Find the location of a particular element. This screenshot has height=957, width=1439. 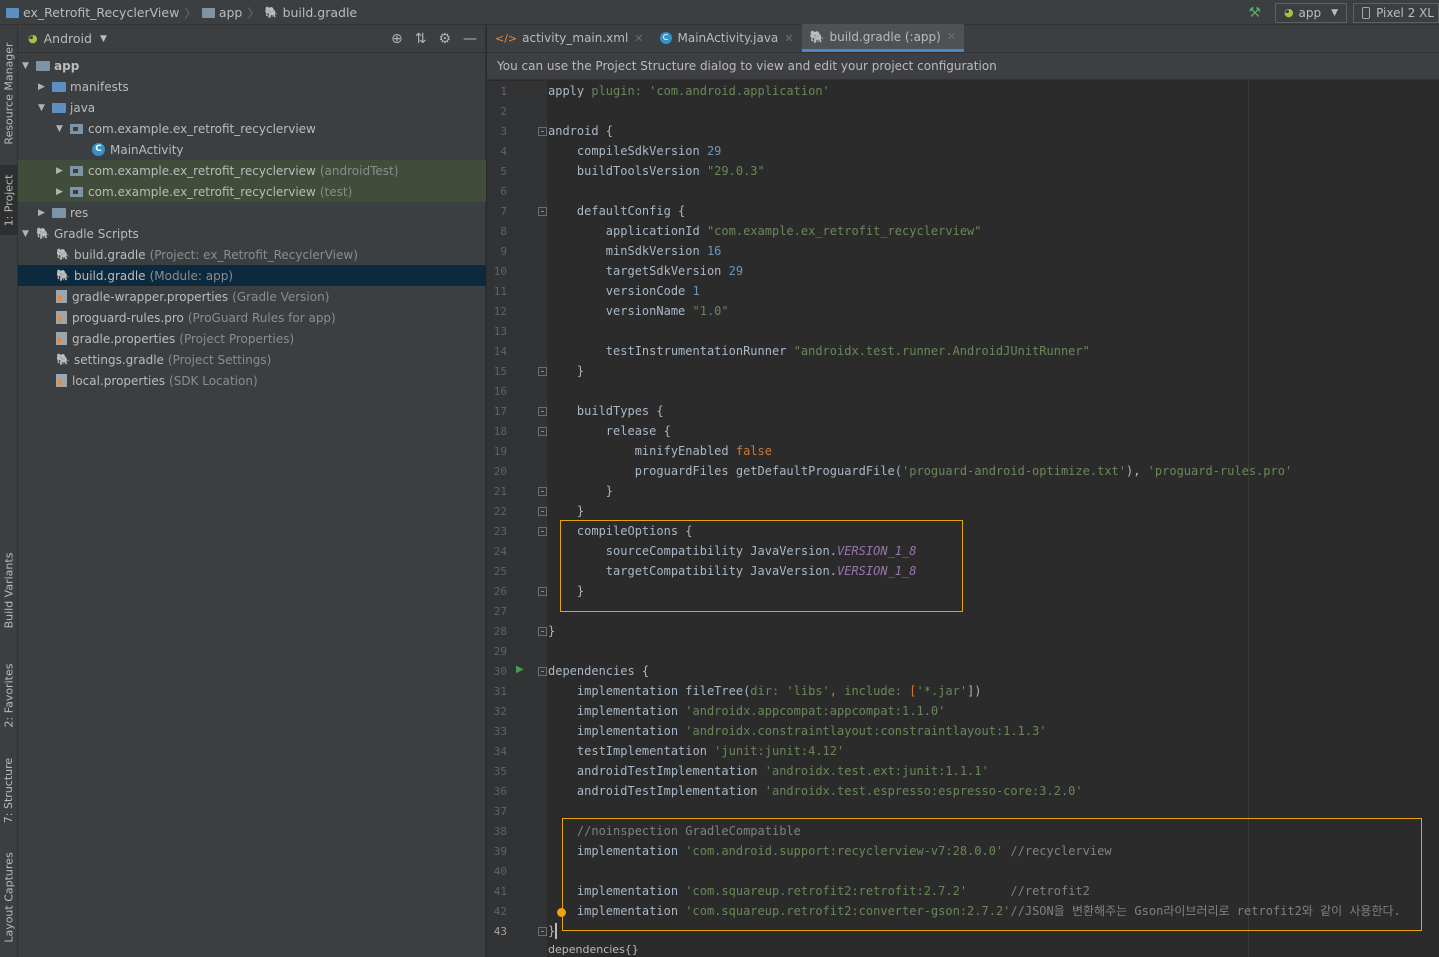

tree-item-label: proguard-rules.pro is located at coordinates (128, 317).